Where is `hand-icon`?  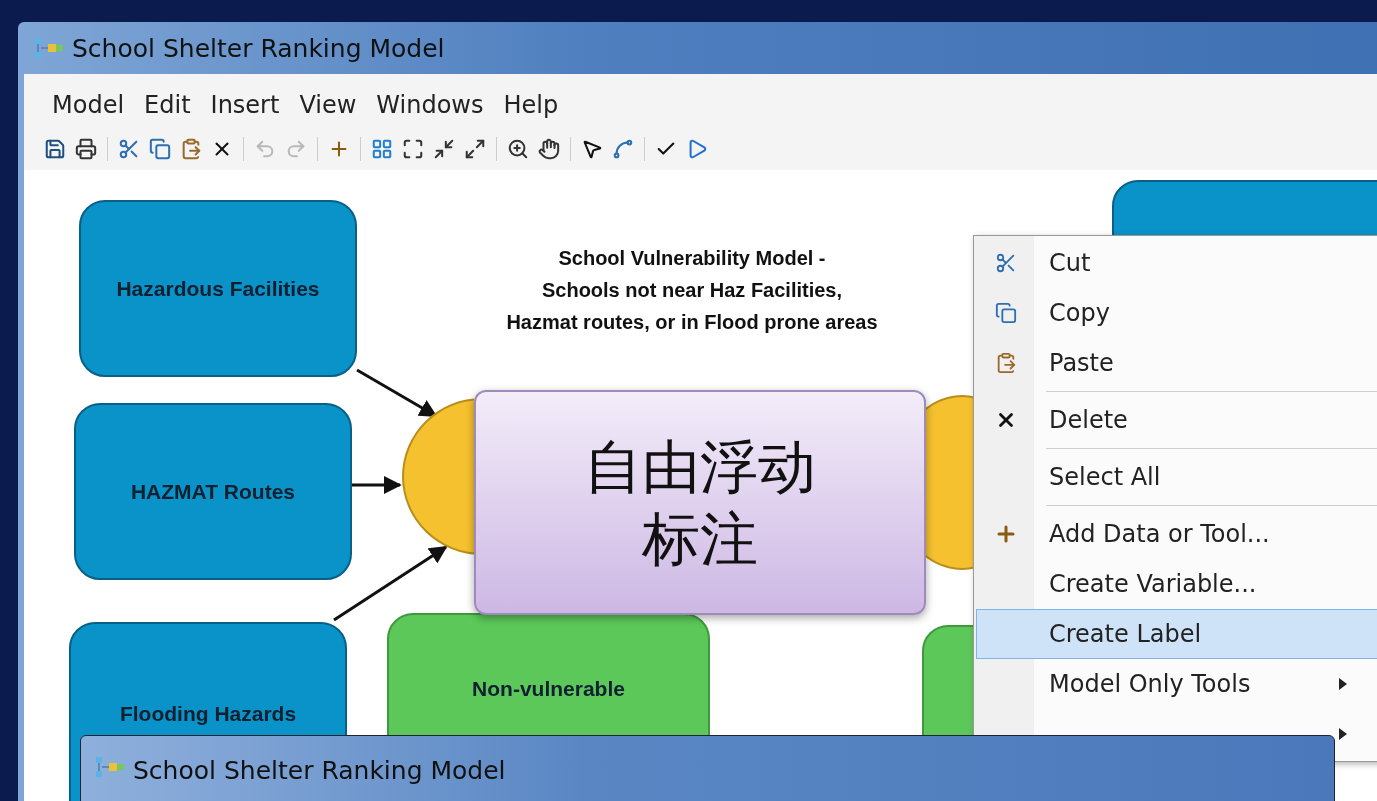
hand-icon is located at coordinates (549, 149).